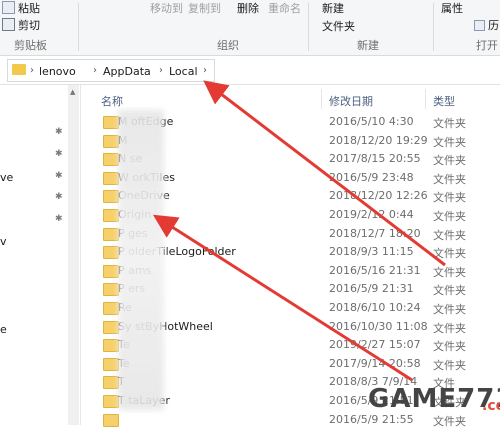 This screenshot has width=500, height=429. I want to click on navigation-pane: ✱ ✱ ve ✱ ✱ ✱ v e ▲, so click(40, 255).